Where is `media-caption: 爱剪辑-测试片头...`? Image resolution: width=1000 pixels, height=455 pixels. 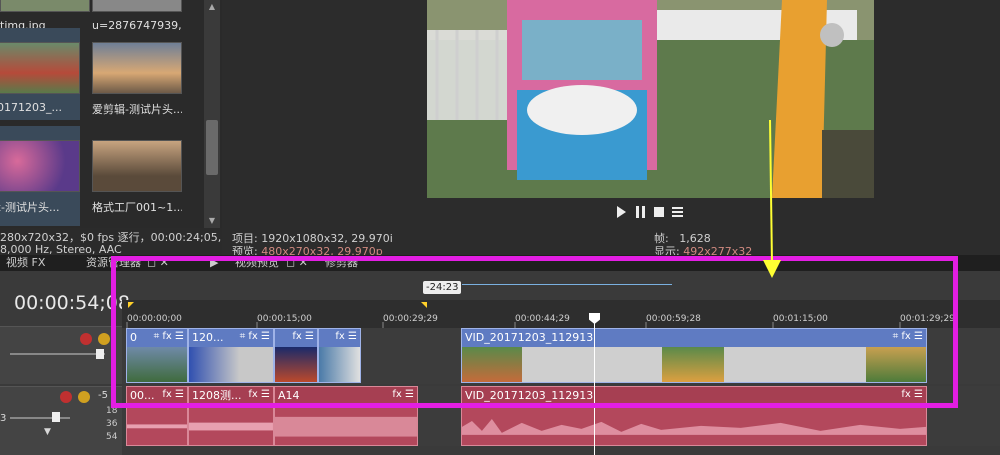 media-caption: 爱剪辑-测试片头... is located at coordinates (137, 109).